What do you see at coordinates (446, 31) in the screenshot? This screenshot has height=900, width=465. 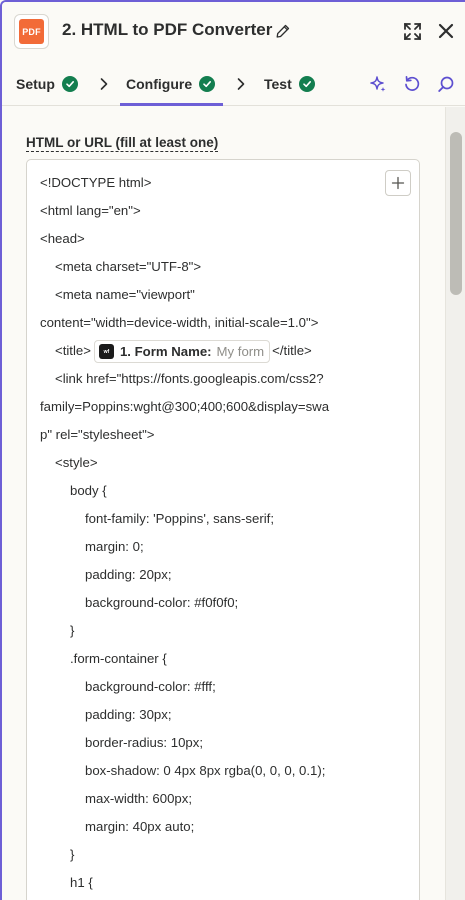 I see `close-icon` at bounding box center [446, 31].